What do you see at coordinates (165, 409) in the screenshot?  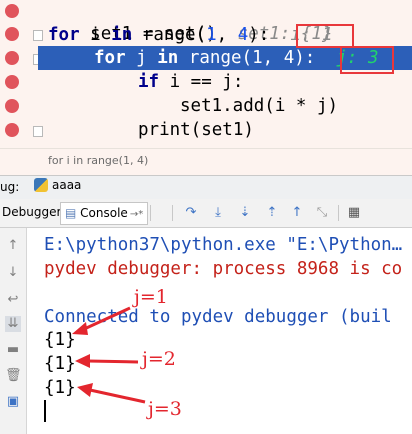 I see `annotation-label-j3: j=3` at bounding box center [165, 409].